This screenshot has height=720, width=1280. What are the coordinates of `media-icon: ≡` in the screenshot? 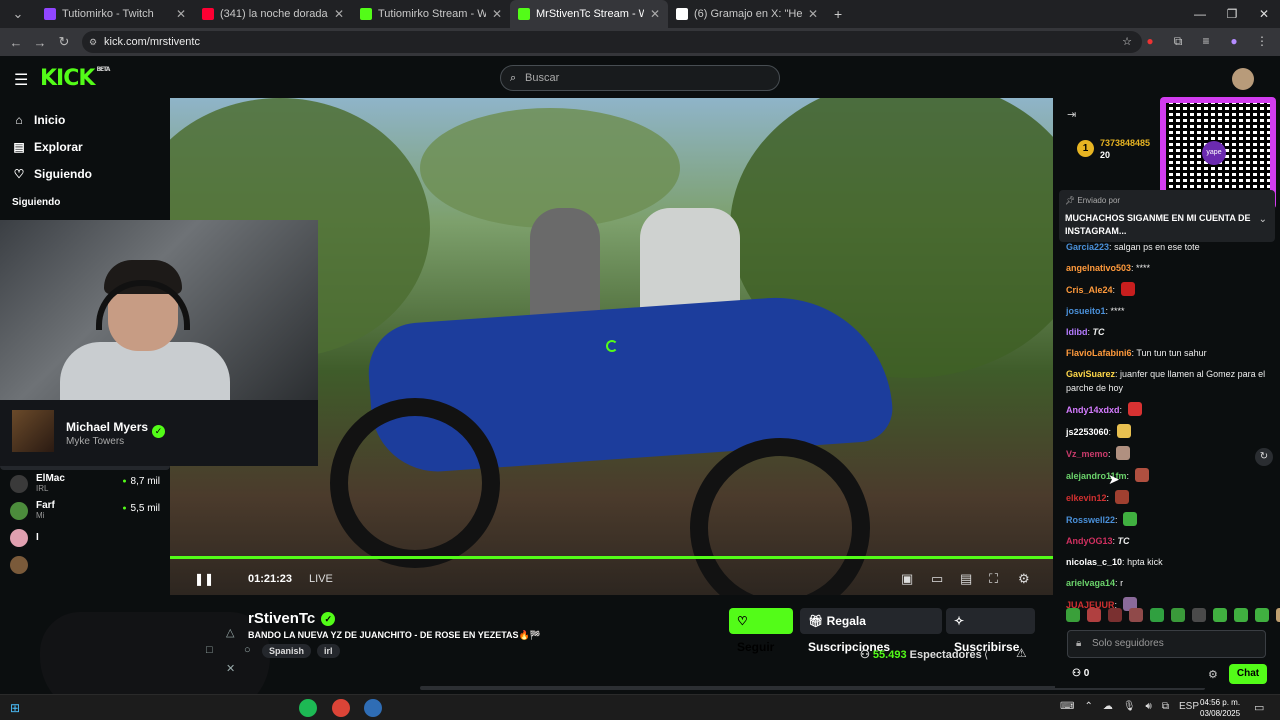 It's located at (1206, 42).